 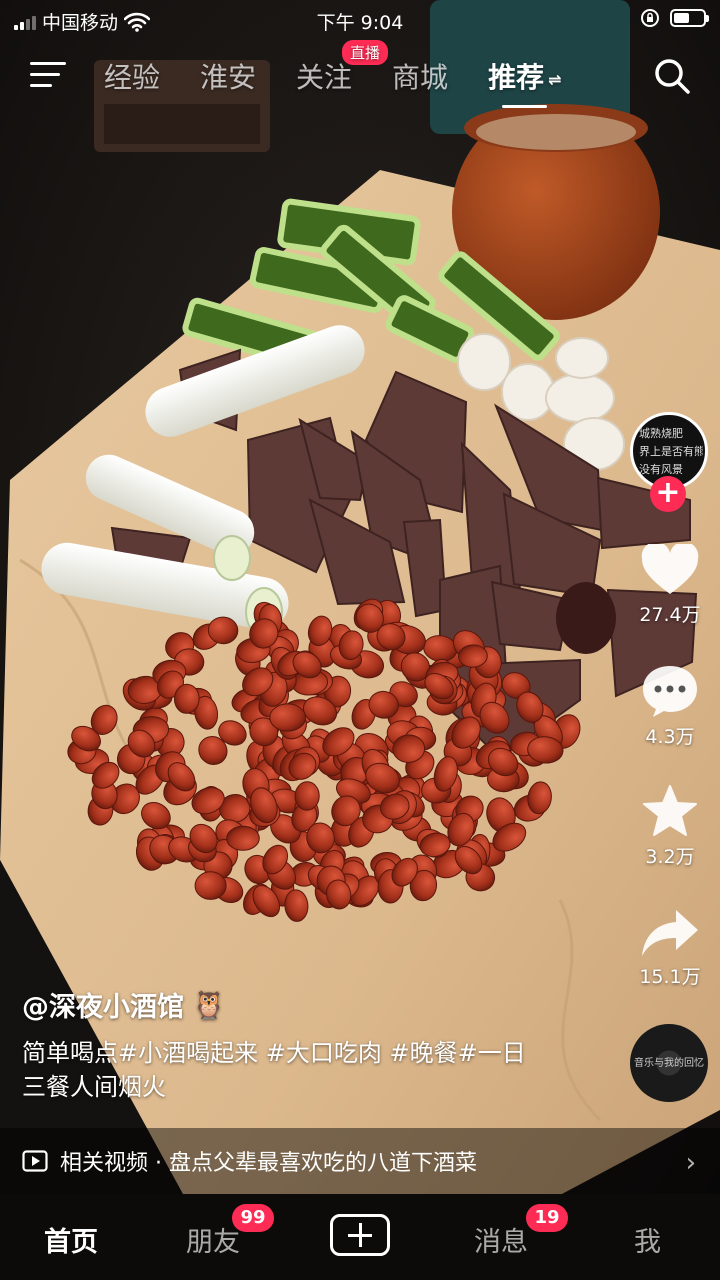 I want to click on friends-badge: 99, so click(x=253, y=1218).